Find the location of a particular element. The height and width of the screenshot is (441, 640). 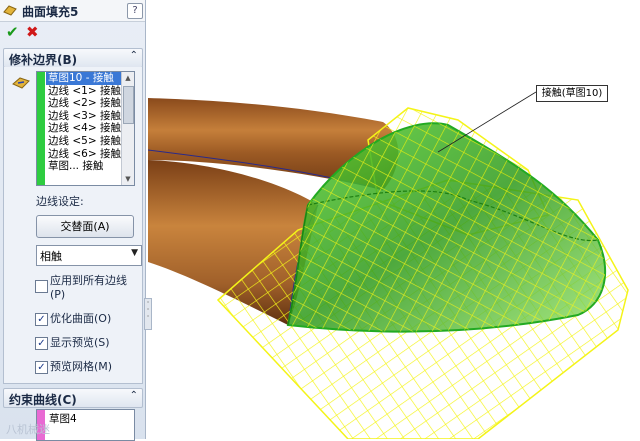

optimize-label: 优化曲面(O) is located at coordinates (81, 318).